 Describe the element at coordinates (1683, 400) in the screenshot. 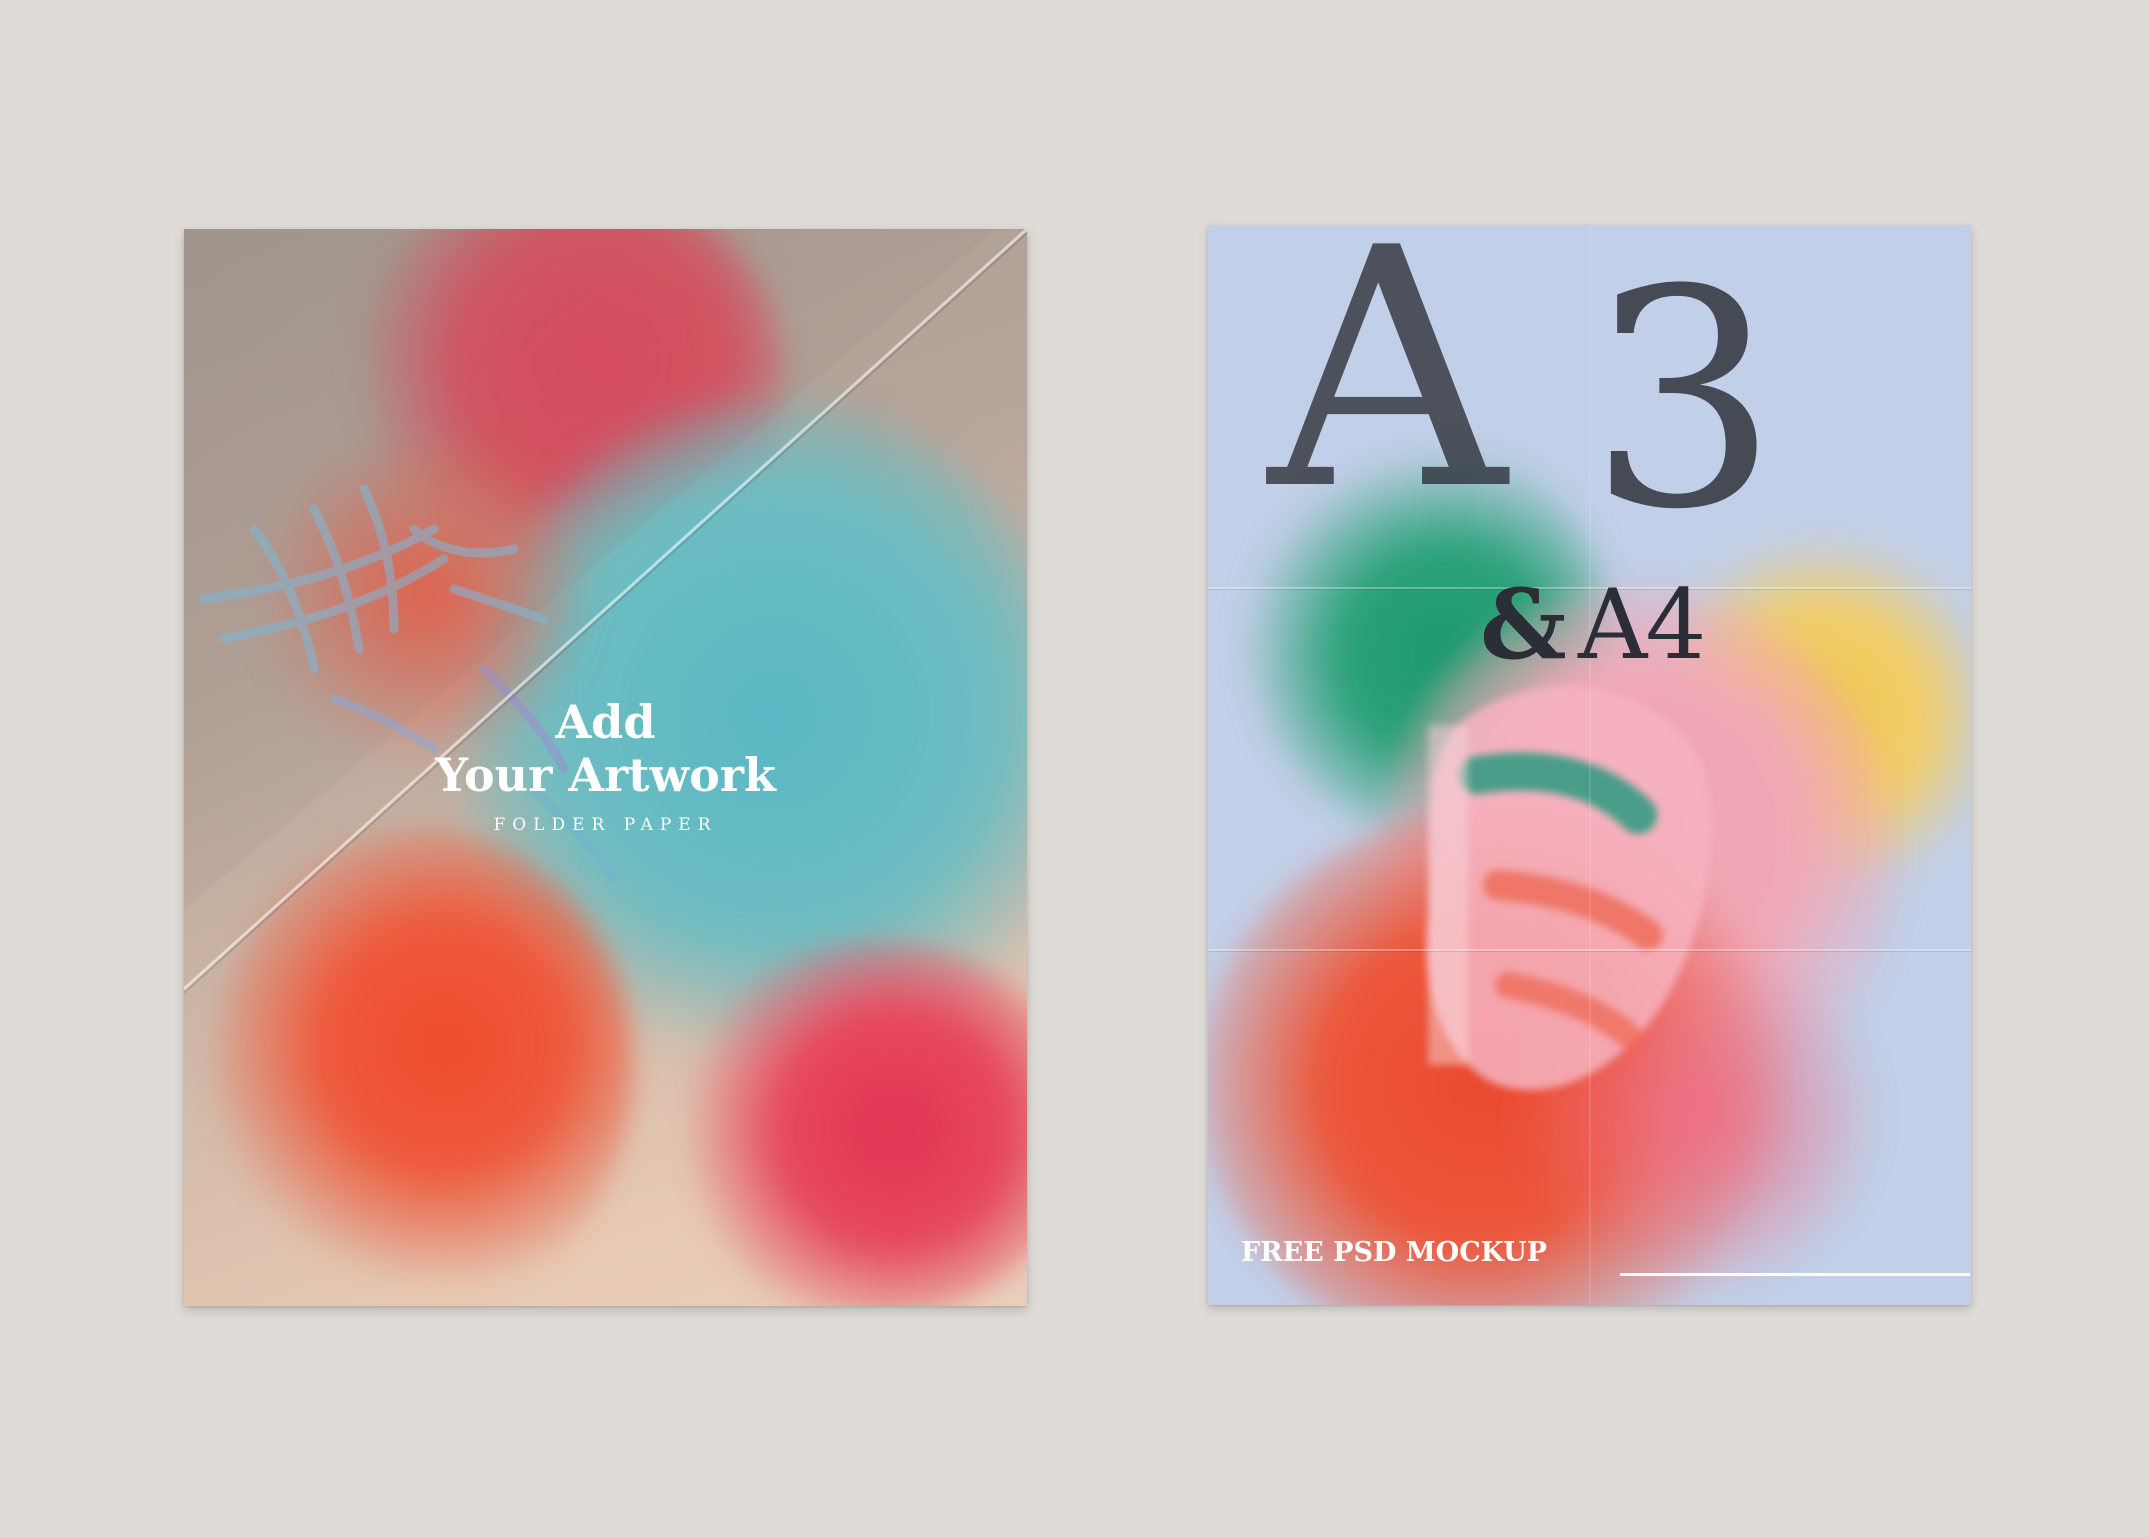

I see `right-poster-headline-number: 3` at that location.